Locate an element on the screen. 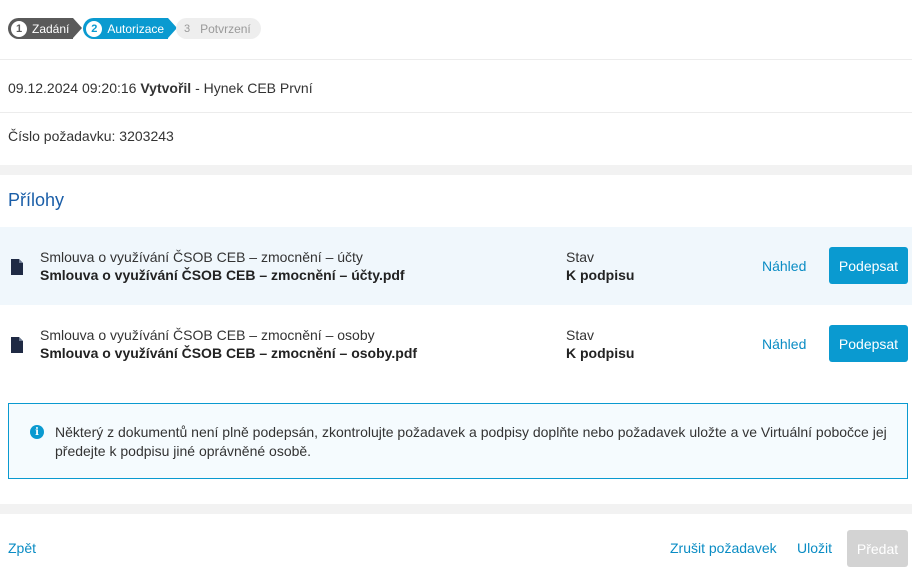  step-number: 1 is located at coordinates (19, 28).